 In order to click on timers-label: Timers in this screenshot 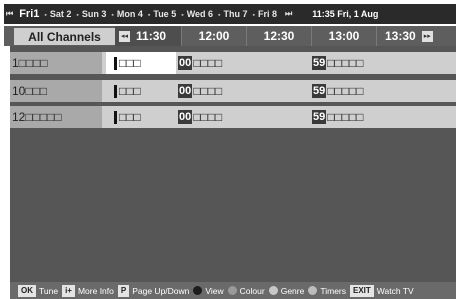, I will do `click(333, 290)`.